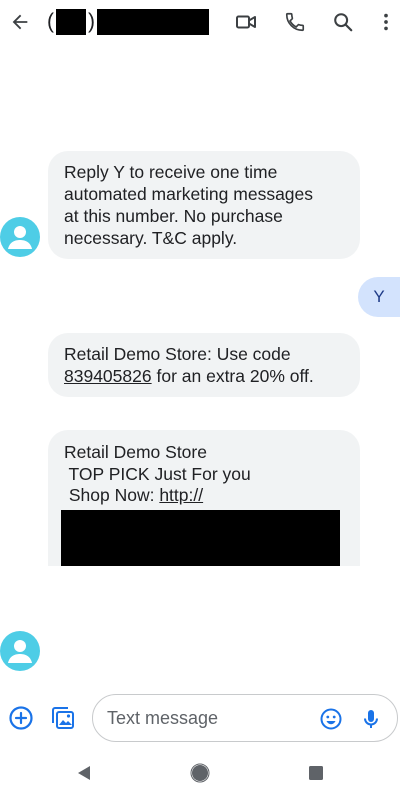 Image resolution: width=400 pixels, height=800 pixels. What do you see at coordinates (50, 21) in the screenshot?
I see `contact-open-paren: (` at bounding box center [50, 21].